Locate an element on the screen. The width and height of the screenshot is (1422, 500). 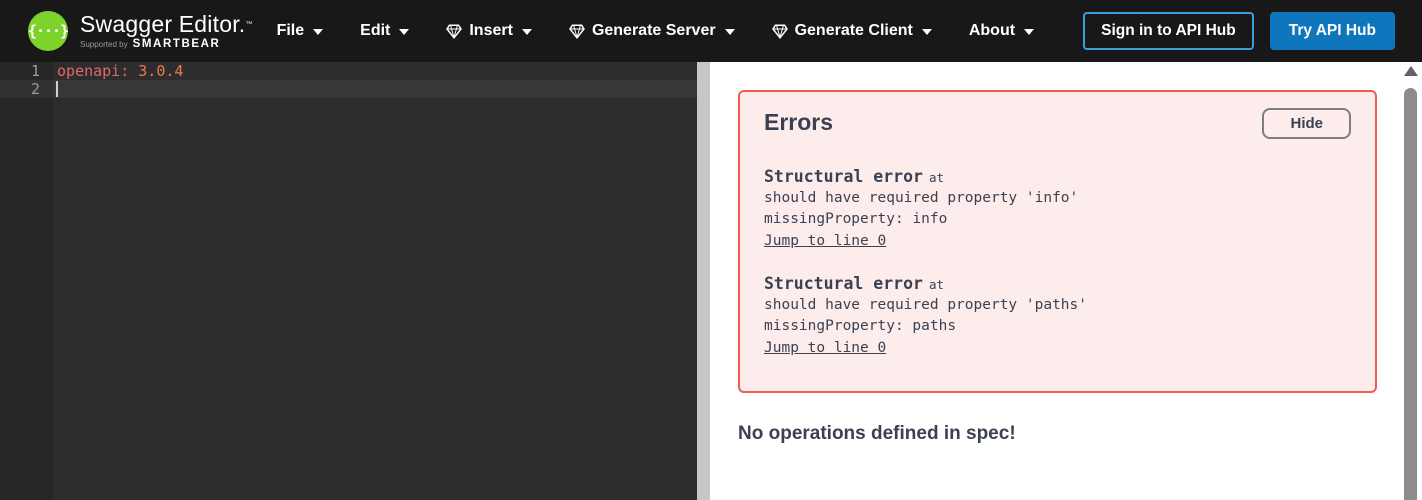
logo-braces: {···} is located at coordinates (48, 31).